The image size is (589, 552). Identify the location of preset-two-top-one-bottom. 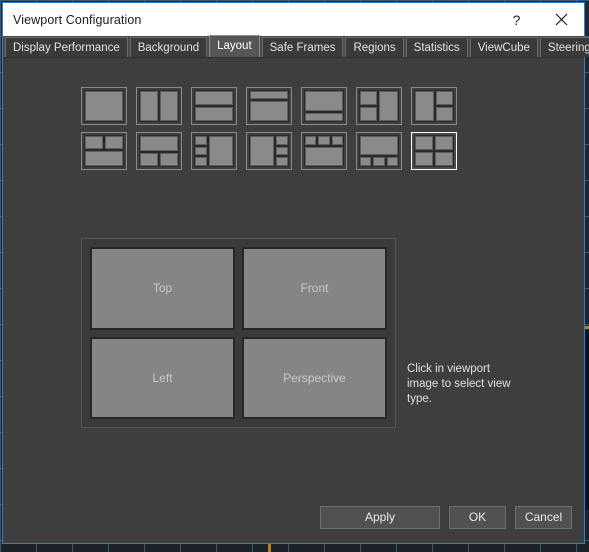
(104, 151).